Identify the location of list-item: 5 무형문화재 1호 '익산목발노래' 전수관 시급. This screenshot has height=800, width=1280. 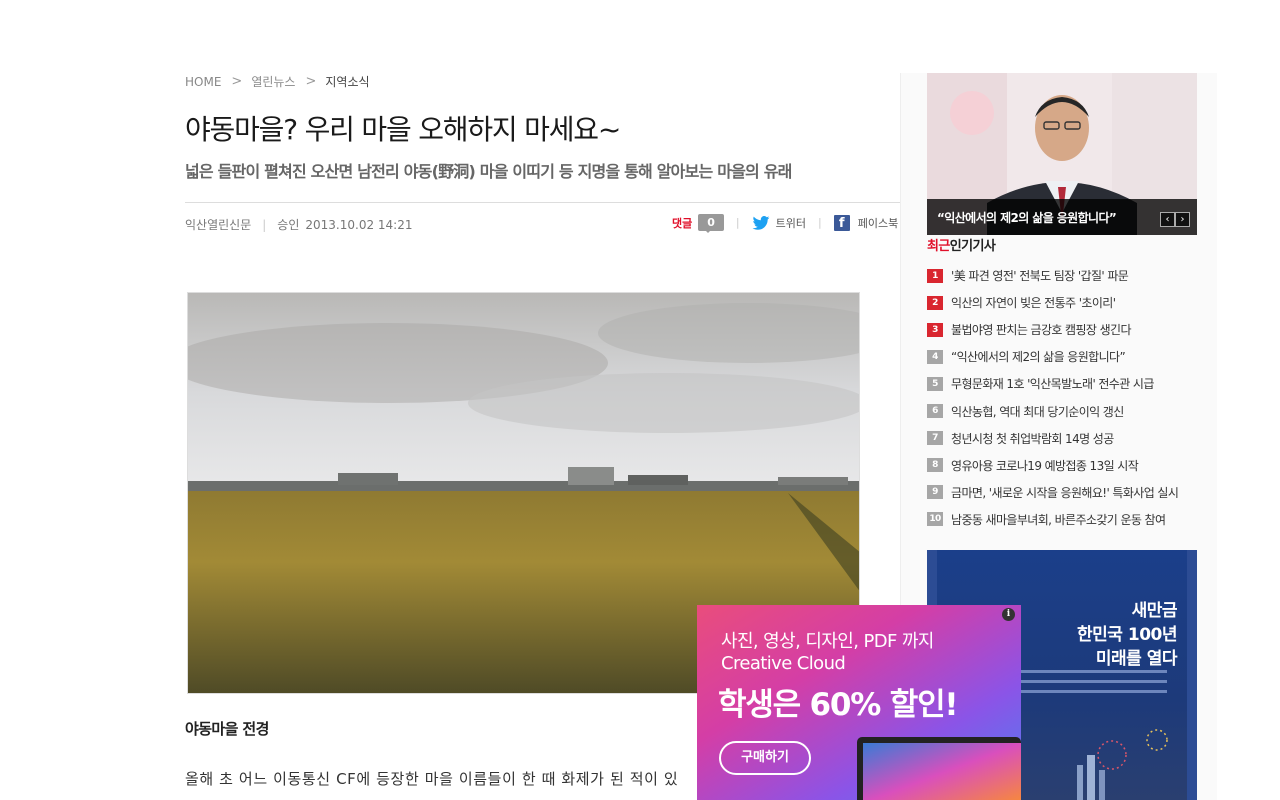
(1052, 383).